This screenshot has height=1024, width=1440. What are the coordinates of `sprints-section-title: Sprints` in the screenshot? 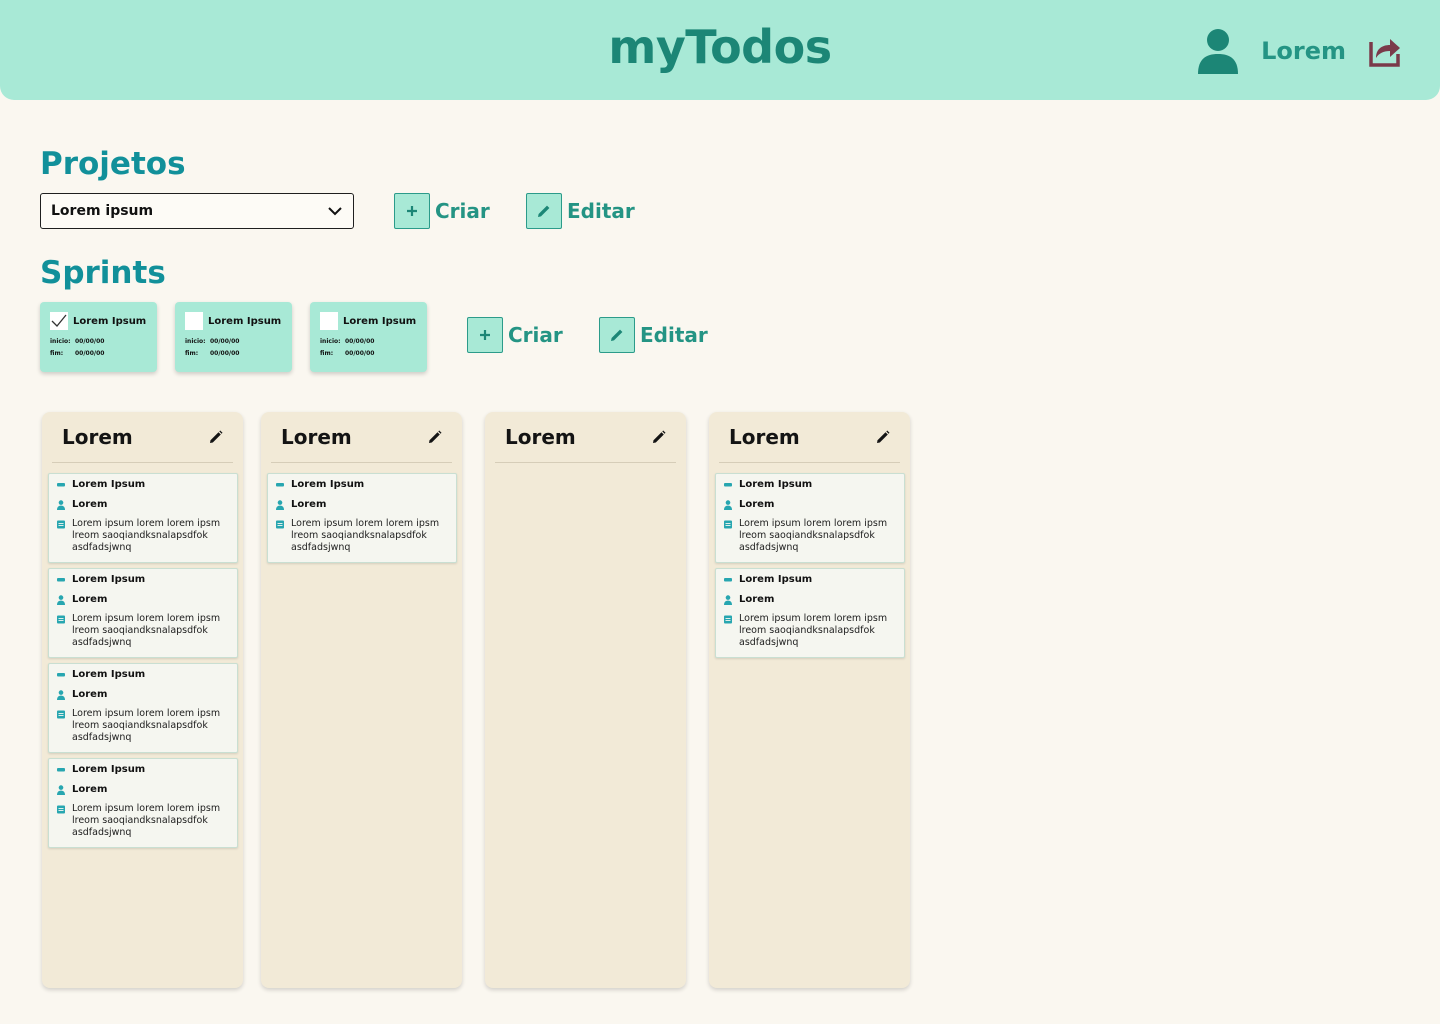 It's located at (103, 273).